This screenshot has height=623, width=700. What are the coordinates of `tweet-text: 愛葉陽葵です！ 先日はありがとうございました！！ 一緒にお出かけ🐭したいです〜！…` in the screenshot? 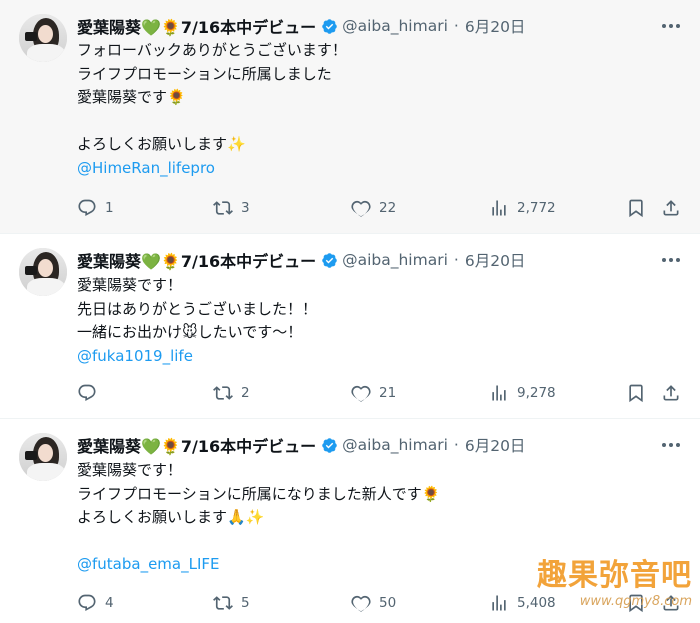 It's located at (197, 321).